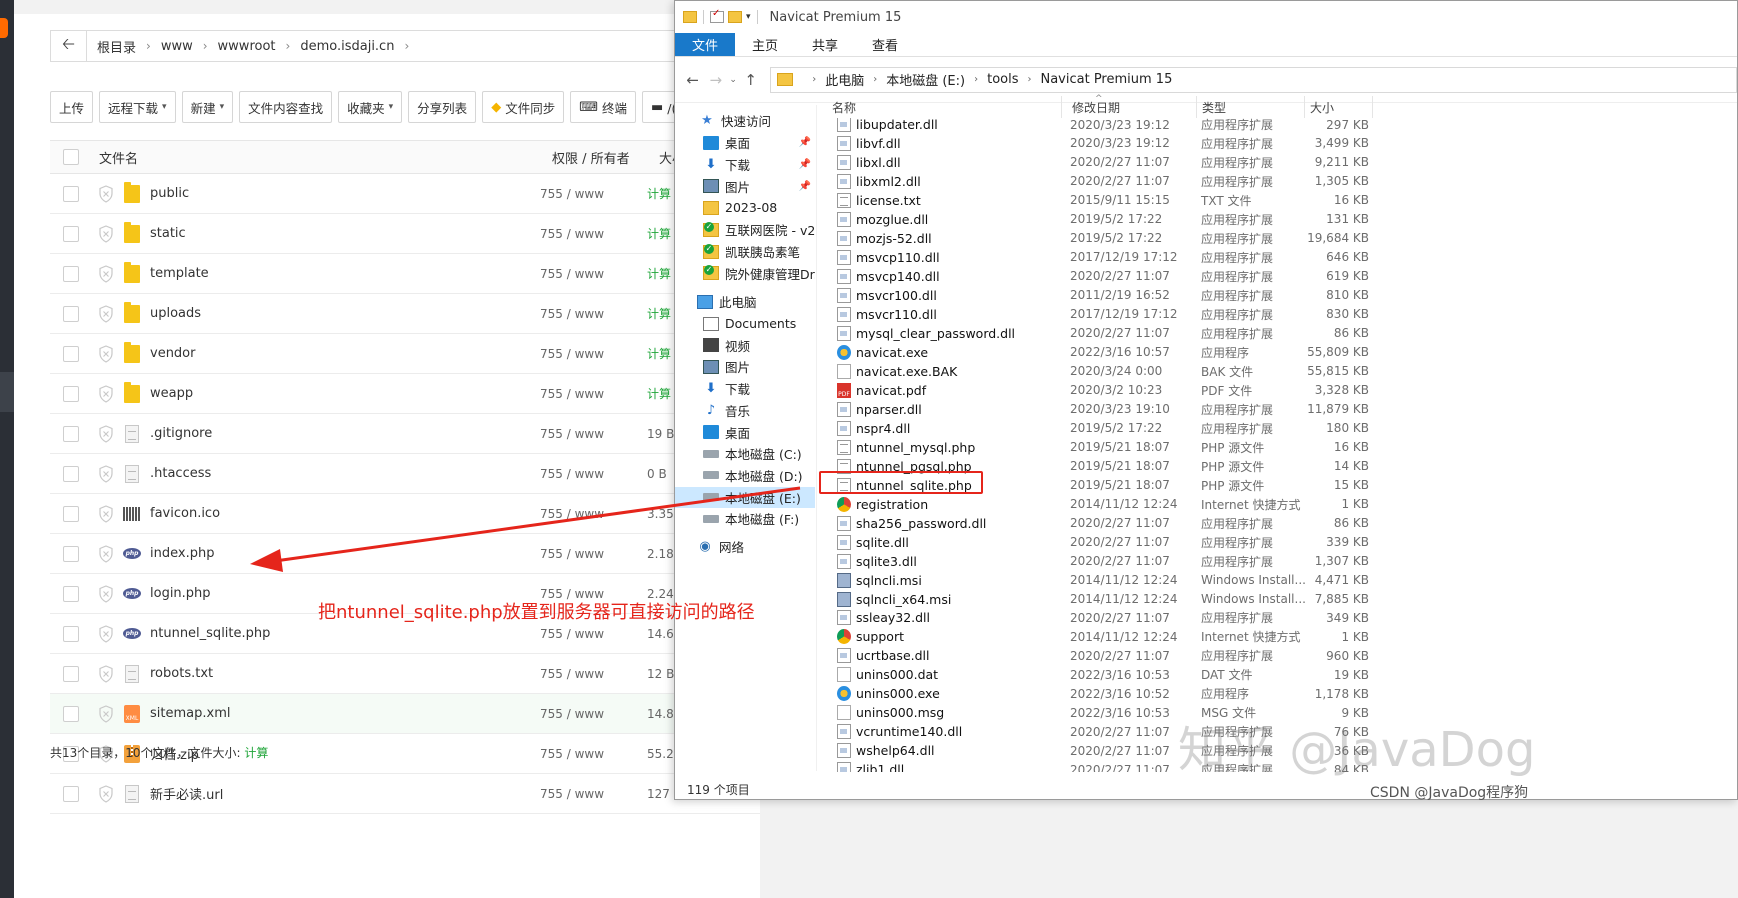 Image resolution: width=1738 pixels, height=898 pixels. I want to click on table-row: static 755 / www 计算, so click(405, 234).